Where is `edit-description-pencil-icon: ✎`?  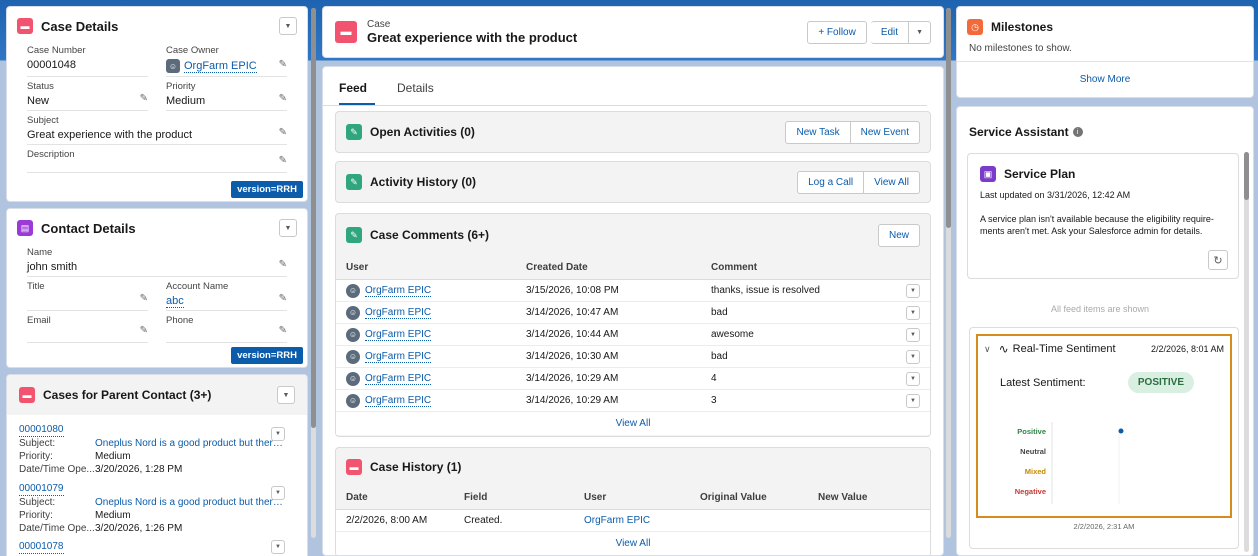
edit-description-pencil-icon: ✎ is located at coordinates (283, 160).